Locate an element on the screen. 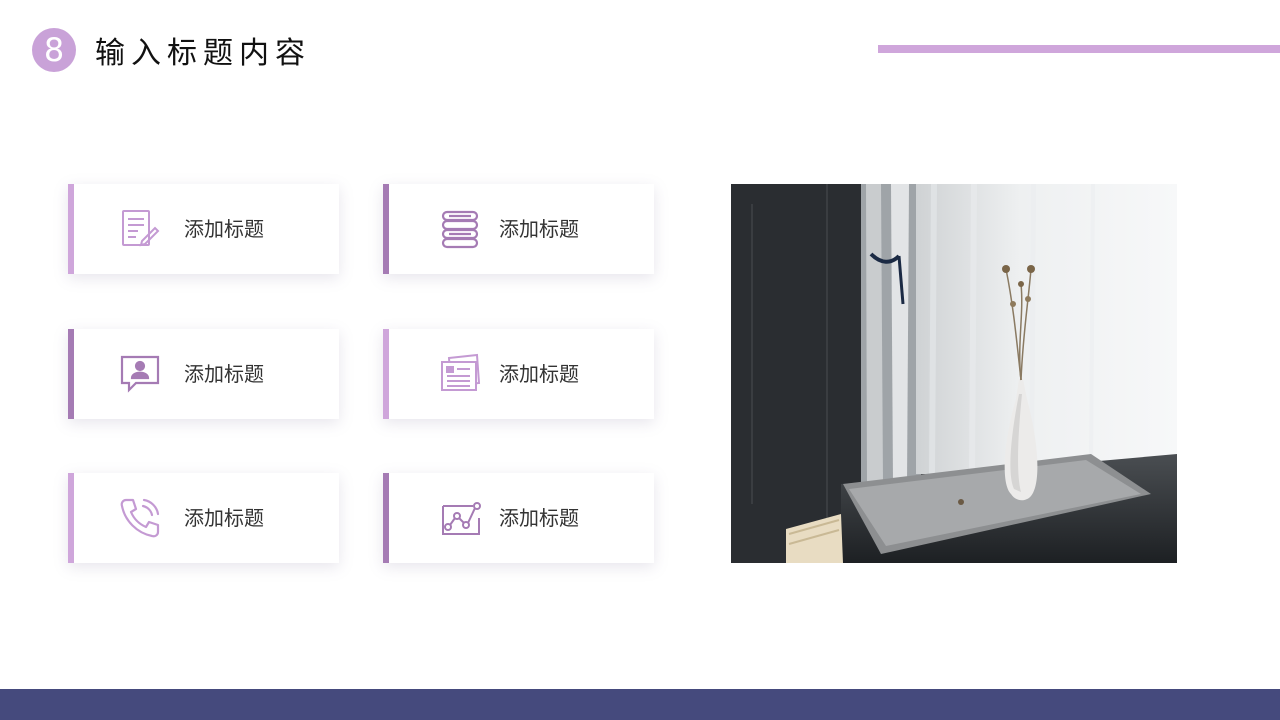 This screenshot has height=720, width=1280. card-5: 添加标题 is located at coordinates (203, 518).